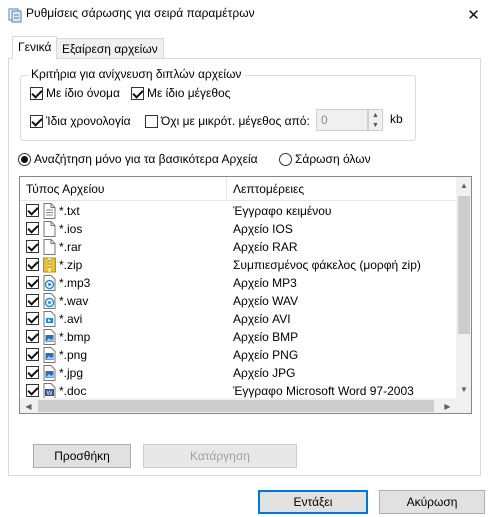  Describe the element at coordinates (463, 185) in the screenshot. I see `scroll-up-icon: ▲` at that location.